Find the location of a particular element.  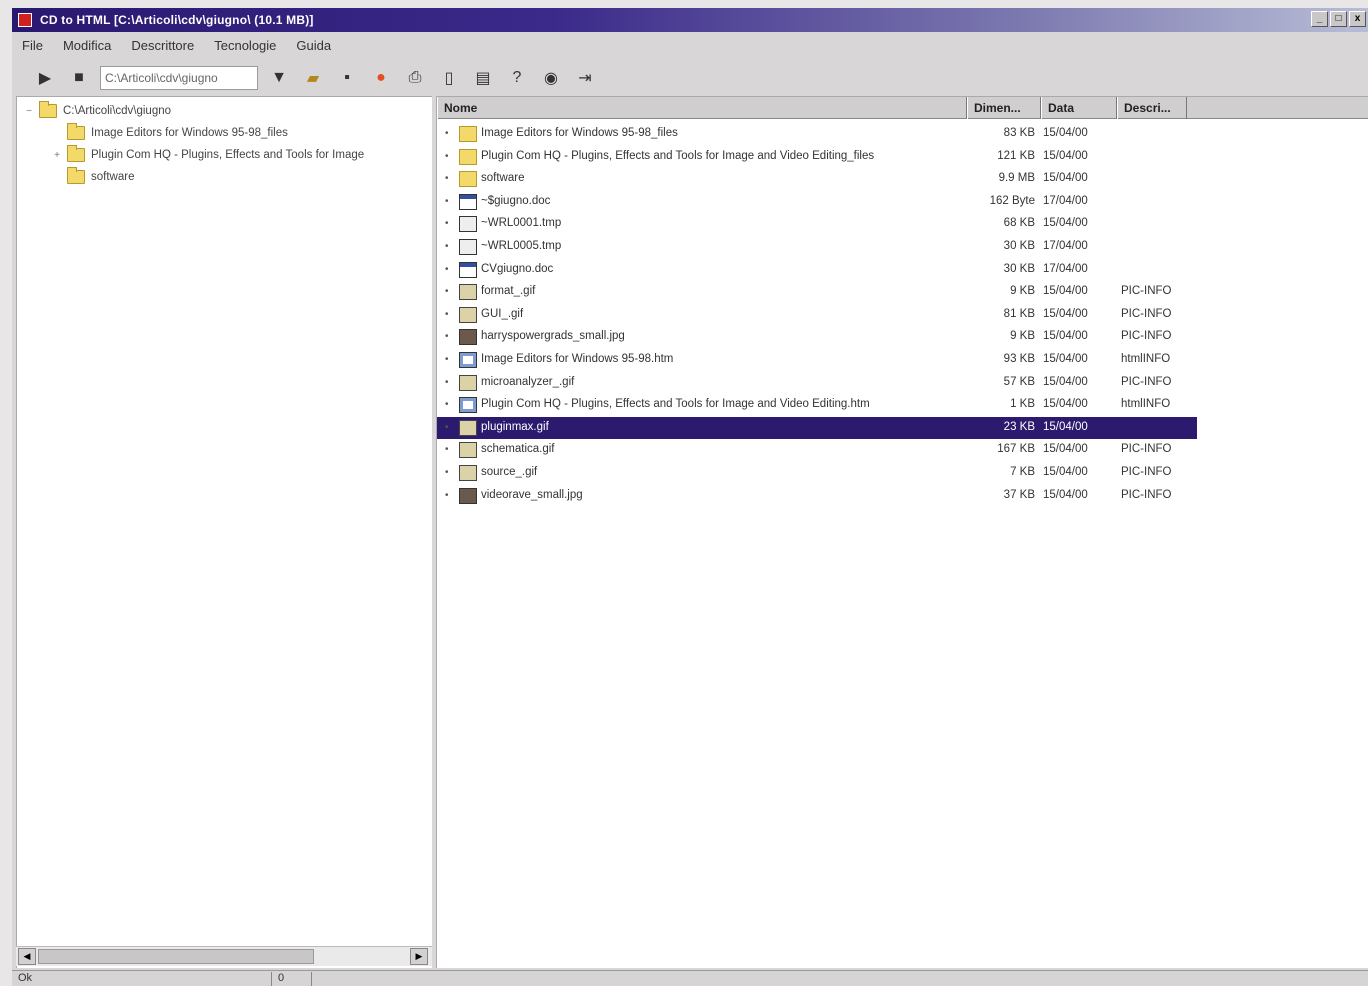

file-row: • source_.gif 7 KB 15/04/00 PIC-INFO is located at coordinates (817, 473).